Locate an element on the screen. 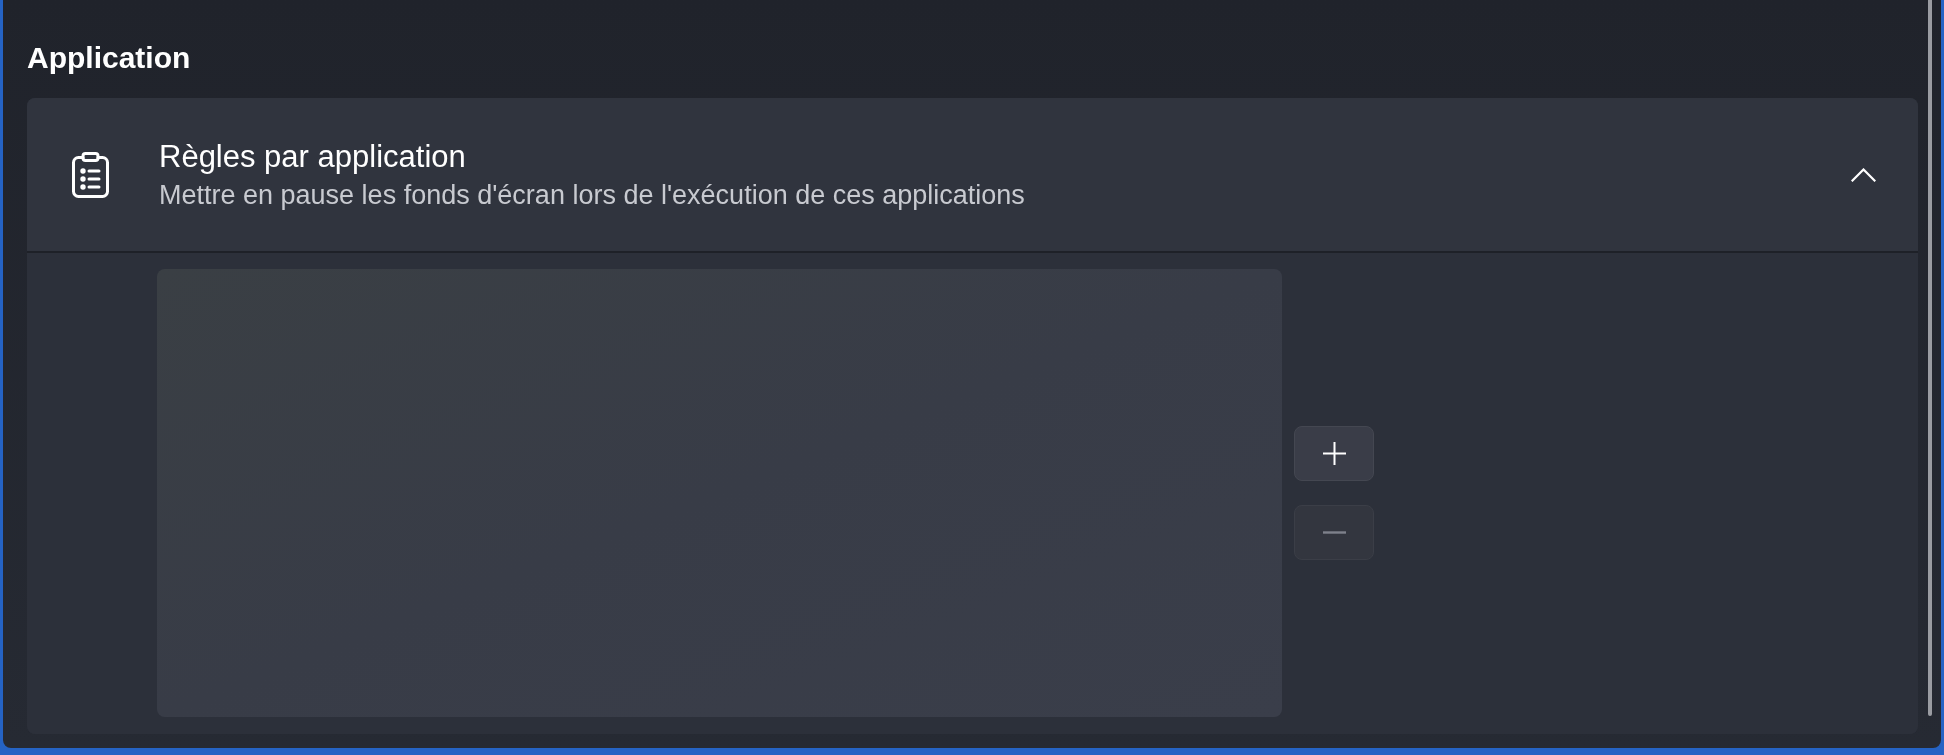  clipboard-list-icon is located at coordinates (90, 174).